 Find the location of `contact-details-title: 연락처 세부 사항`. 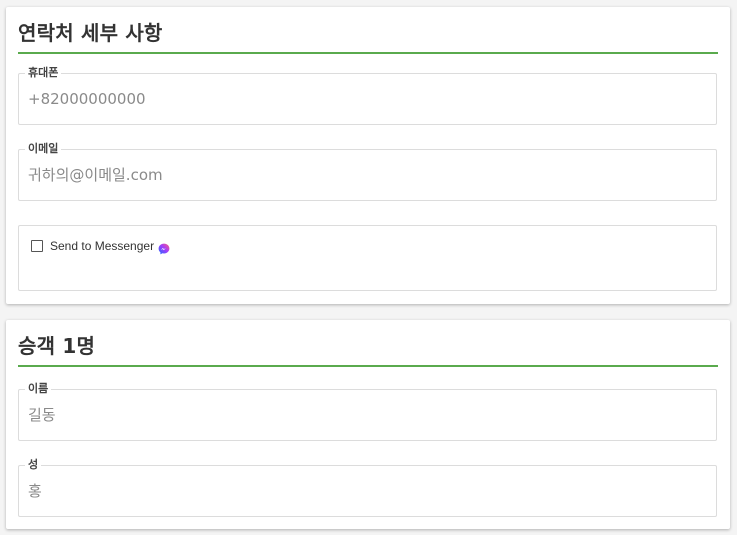

contact-details-title: 연락처 세부 사항 is located at coordinates (368, 30).